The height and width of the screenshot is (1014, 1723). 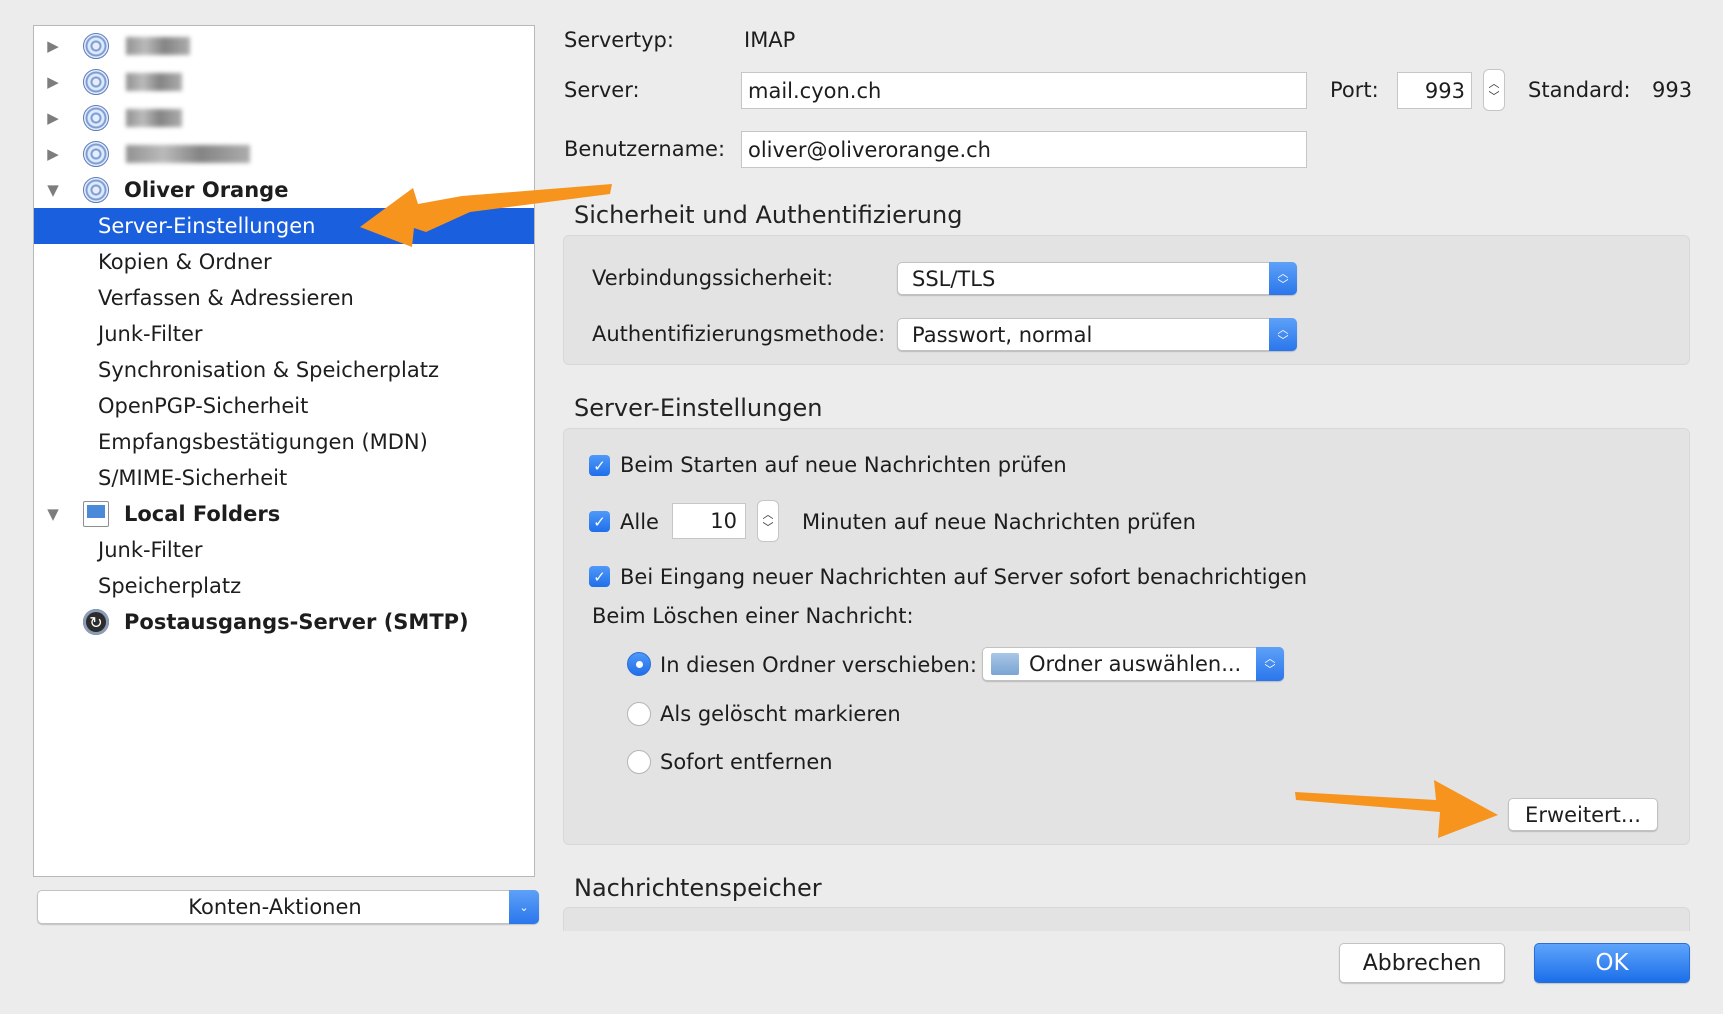 What do you see at coordinates (486, 215) in the screenshot?
I see `annotation-arrow-sidebar` at bounding box center [486, 215].